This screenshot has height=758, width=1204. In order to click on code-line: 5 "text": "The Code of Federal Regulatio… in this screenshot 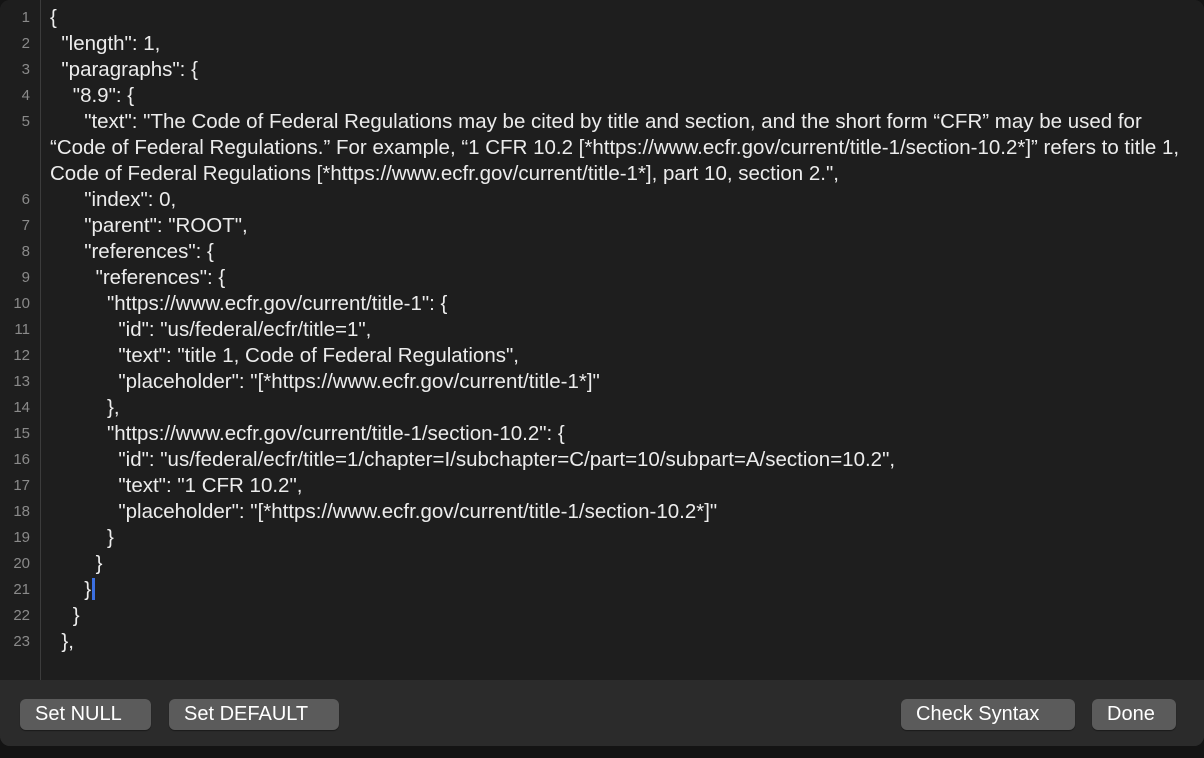, I will do `click(609, 148)`.